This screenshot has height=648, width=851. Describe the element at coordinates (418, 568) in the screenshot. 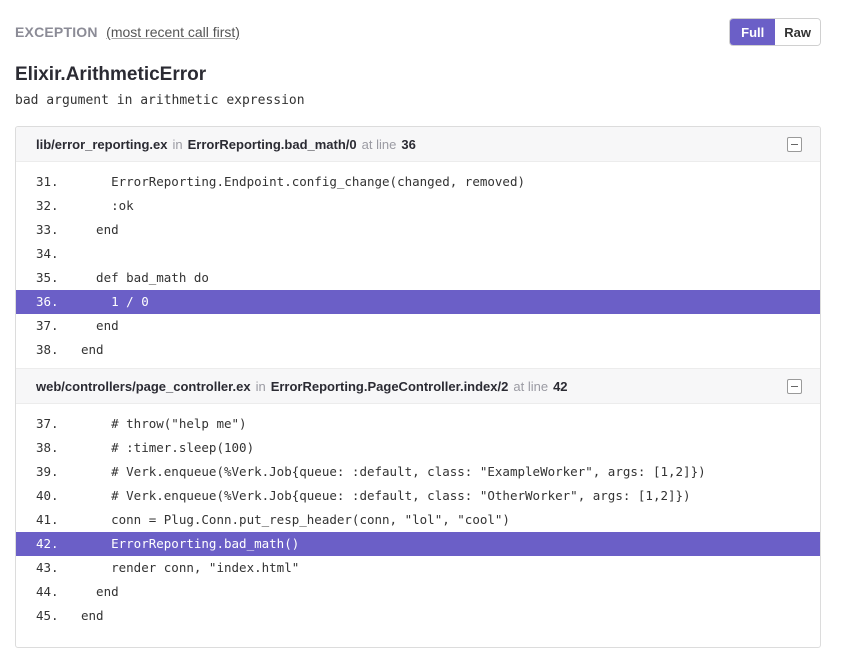

I see `code-line: 43. render conn, "index.html"` at that location.